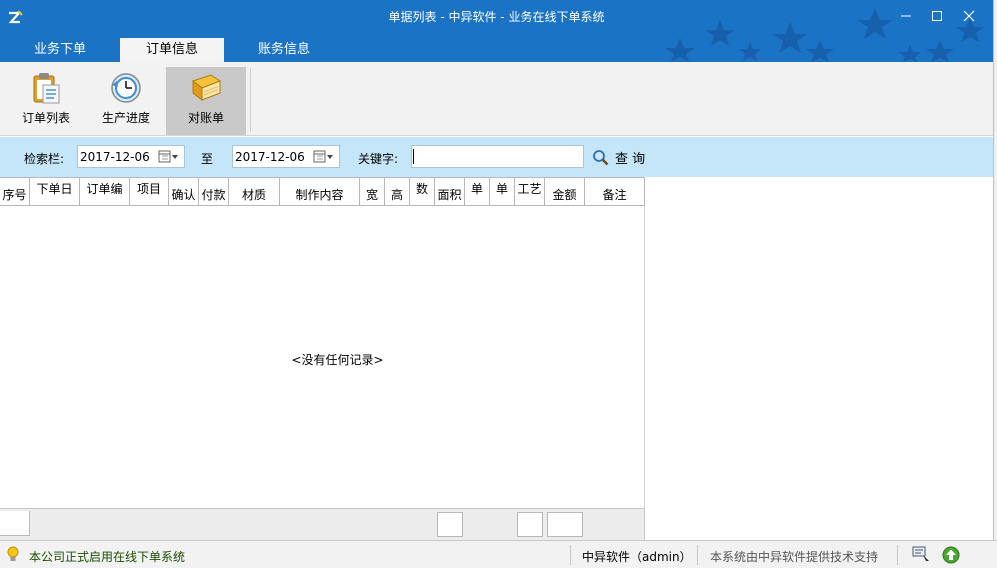  I want to click on column-header: 确认, so click(184, 192).